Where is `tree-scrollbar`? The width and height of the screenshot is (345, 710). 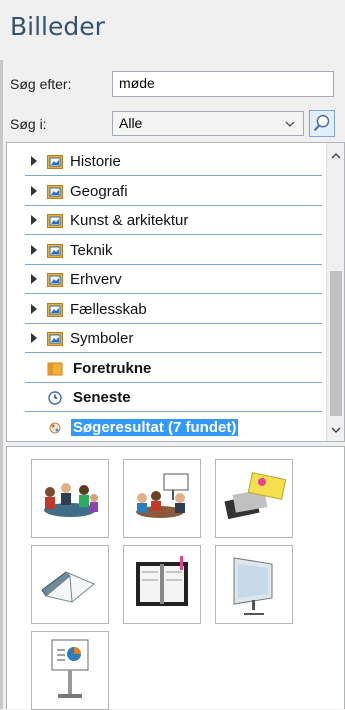 tree-scrollbar is located at coordinates (335, 292).